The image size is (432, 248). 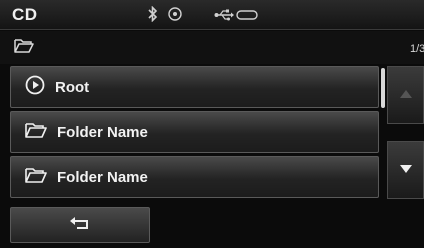 I want to click on list-item-root: Root, so click(x=194, y=87).